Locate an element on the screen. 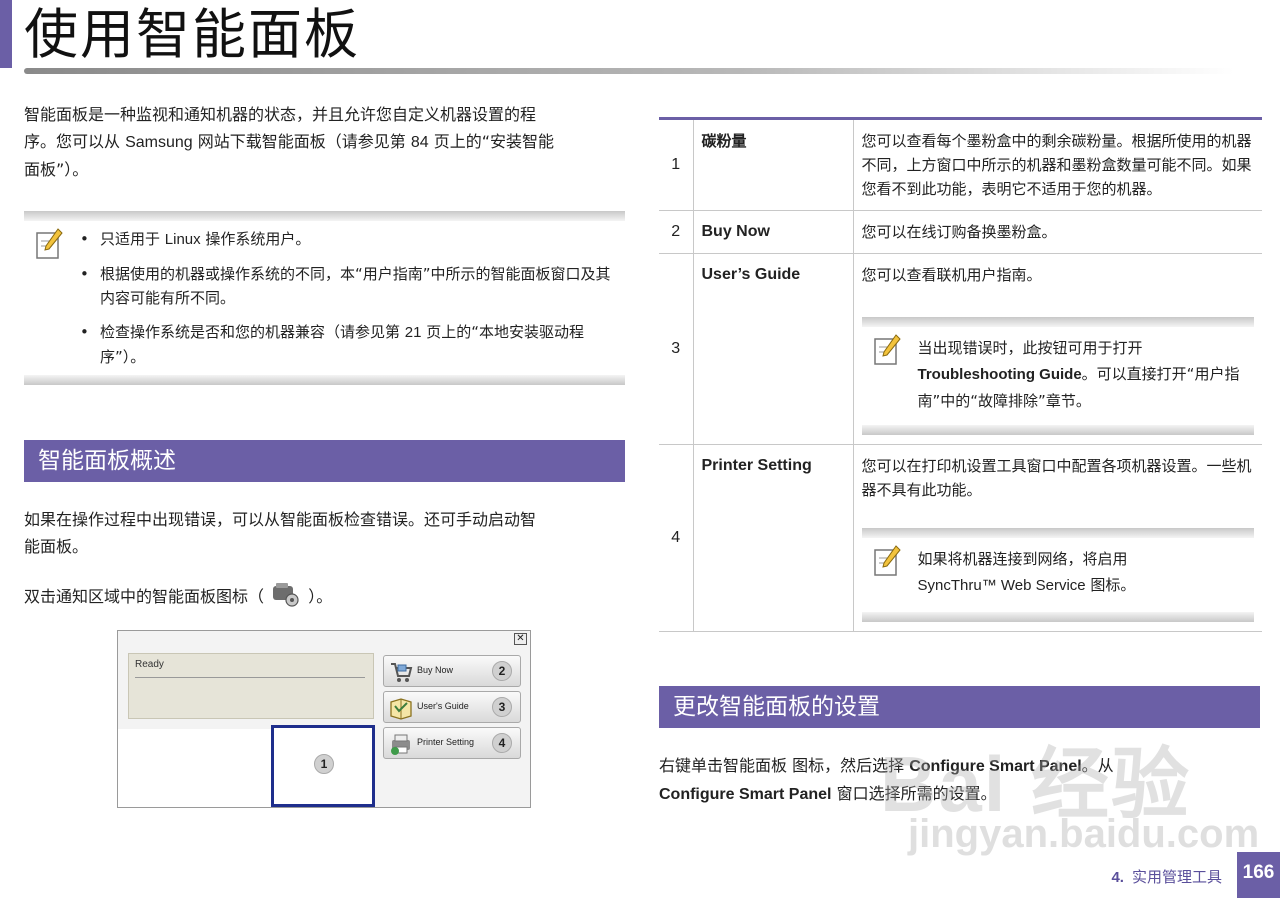 This screenshot has height=907, width=1280. table-row: 2 Buy Now 您可以在线订购备换墨粉盒。 is located at coordinates (960, 232).